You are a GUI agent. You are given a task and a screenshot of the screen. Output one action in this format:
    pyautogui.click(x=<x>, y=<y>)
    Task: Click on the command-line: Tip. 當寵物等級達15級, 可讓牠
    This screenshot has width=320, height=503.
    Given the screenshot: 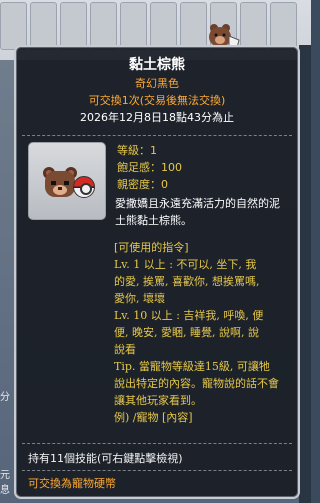 What is the action you would take?
    pyautogui.click(x=192, y=366)
    